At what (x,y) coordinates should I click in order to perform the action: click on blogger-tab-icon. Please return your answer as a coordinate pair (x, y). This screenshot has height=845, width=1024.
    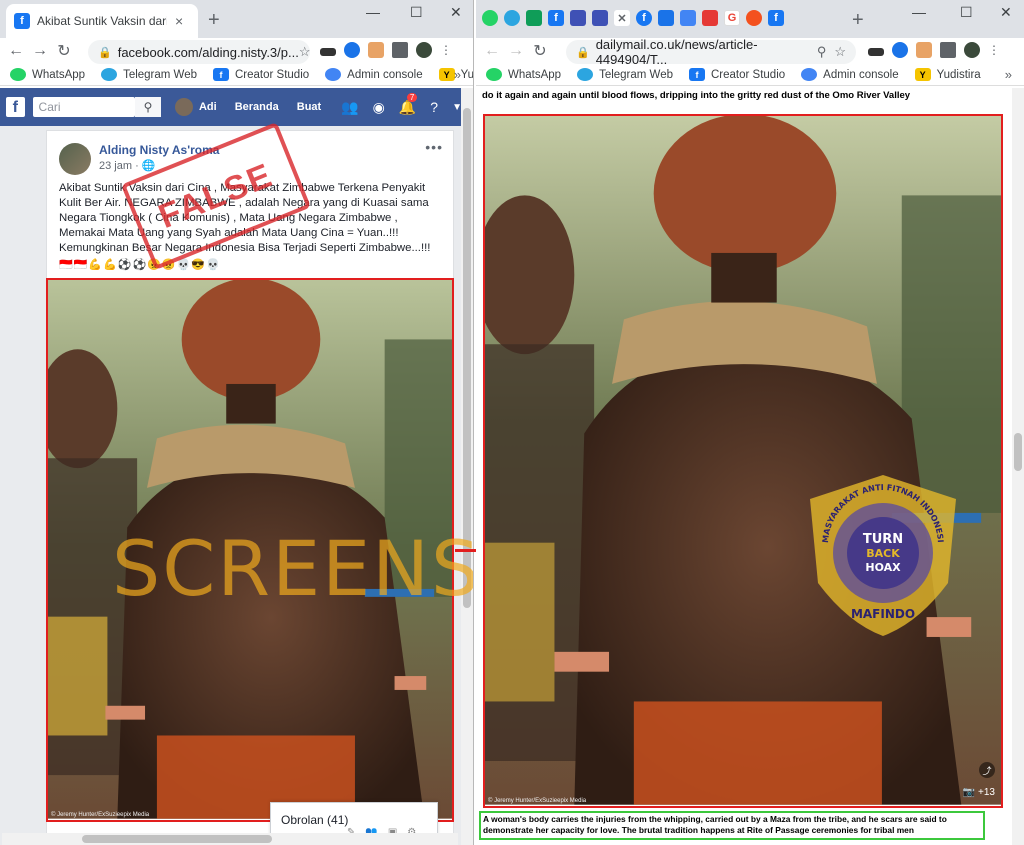
    Looking at the image, I should click on (754, 18).